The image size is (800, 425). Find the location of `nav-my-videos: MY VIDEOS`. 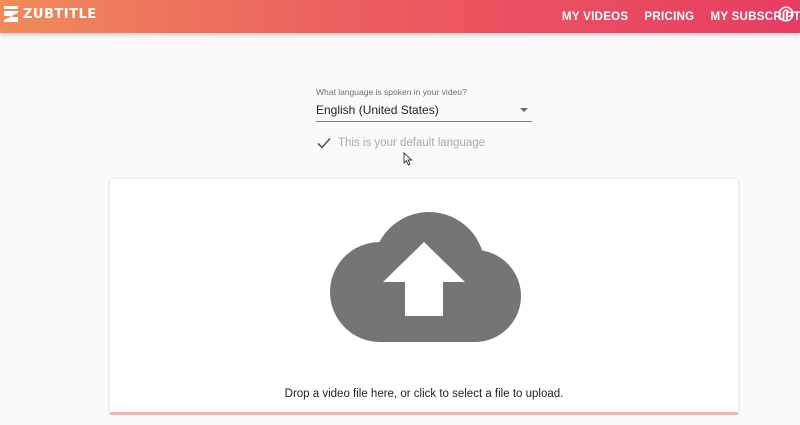

nav-my-videos: MY VIDEOS is located at coordinates (595, 17).